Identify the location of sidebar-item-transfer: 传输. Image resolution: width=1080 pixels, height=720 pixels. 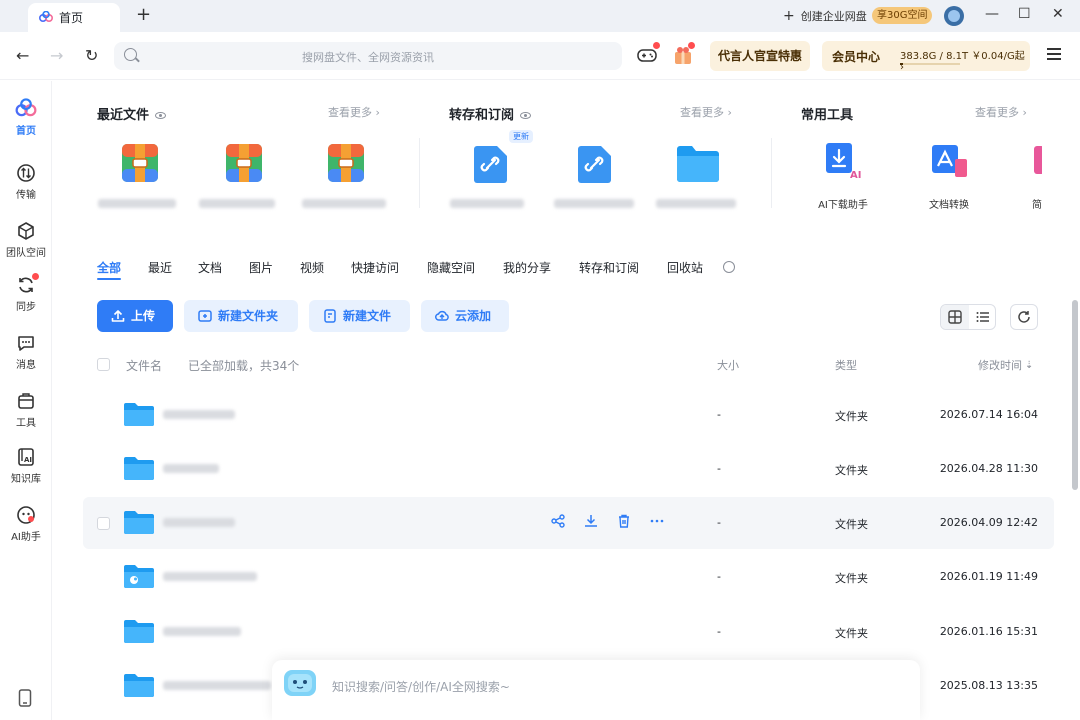
(26, 182).